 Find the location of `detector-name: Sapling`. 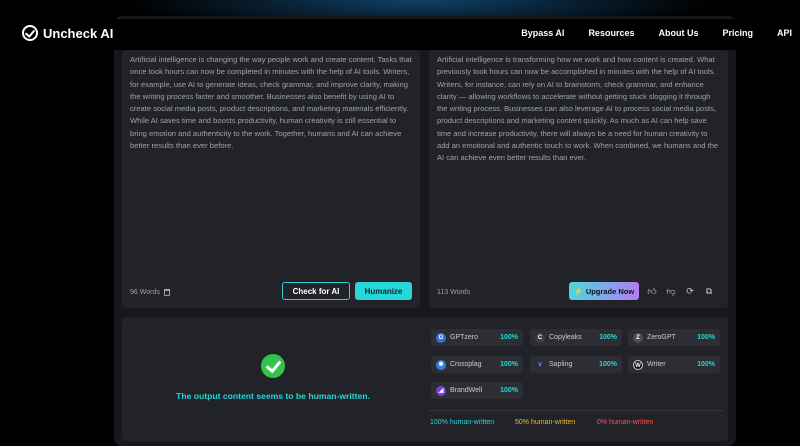

detector-name: Sapling is located at coordinates (561, 364).